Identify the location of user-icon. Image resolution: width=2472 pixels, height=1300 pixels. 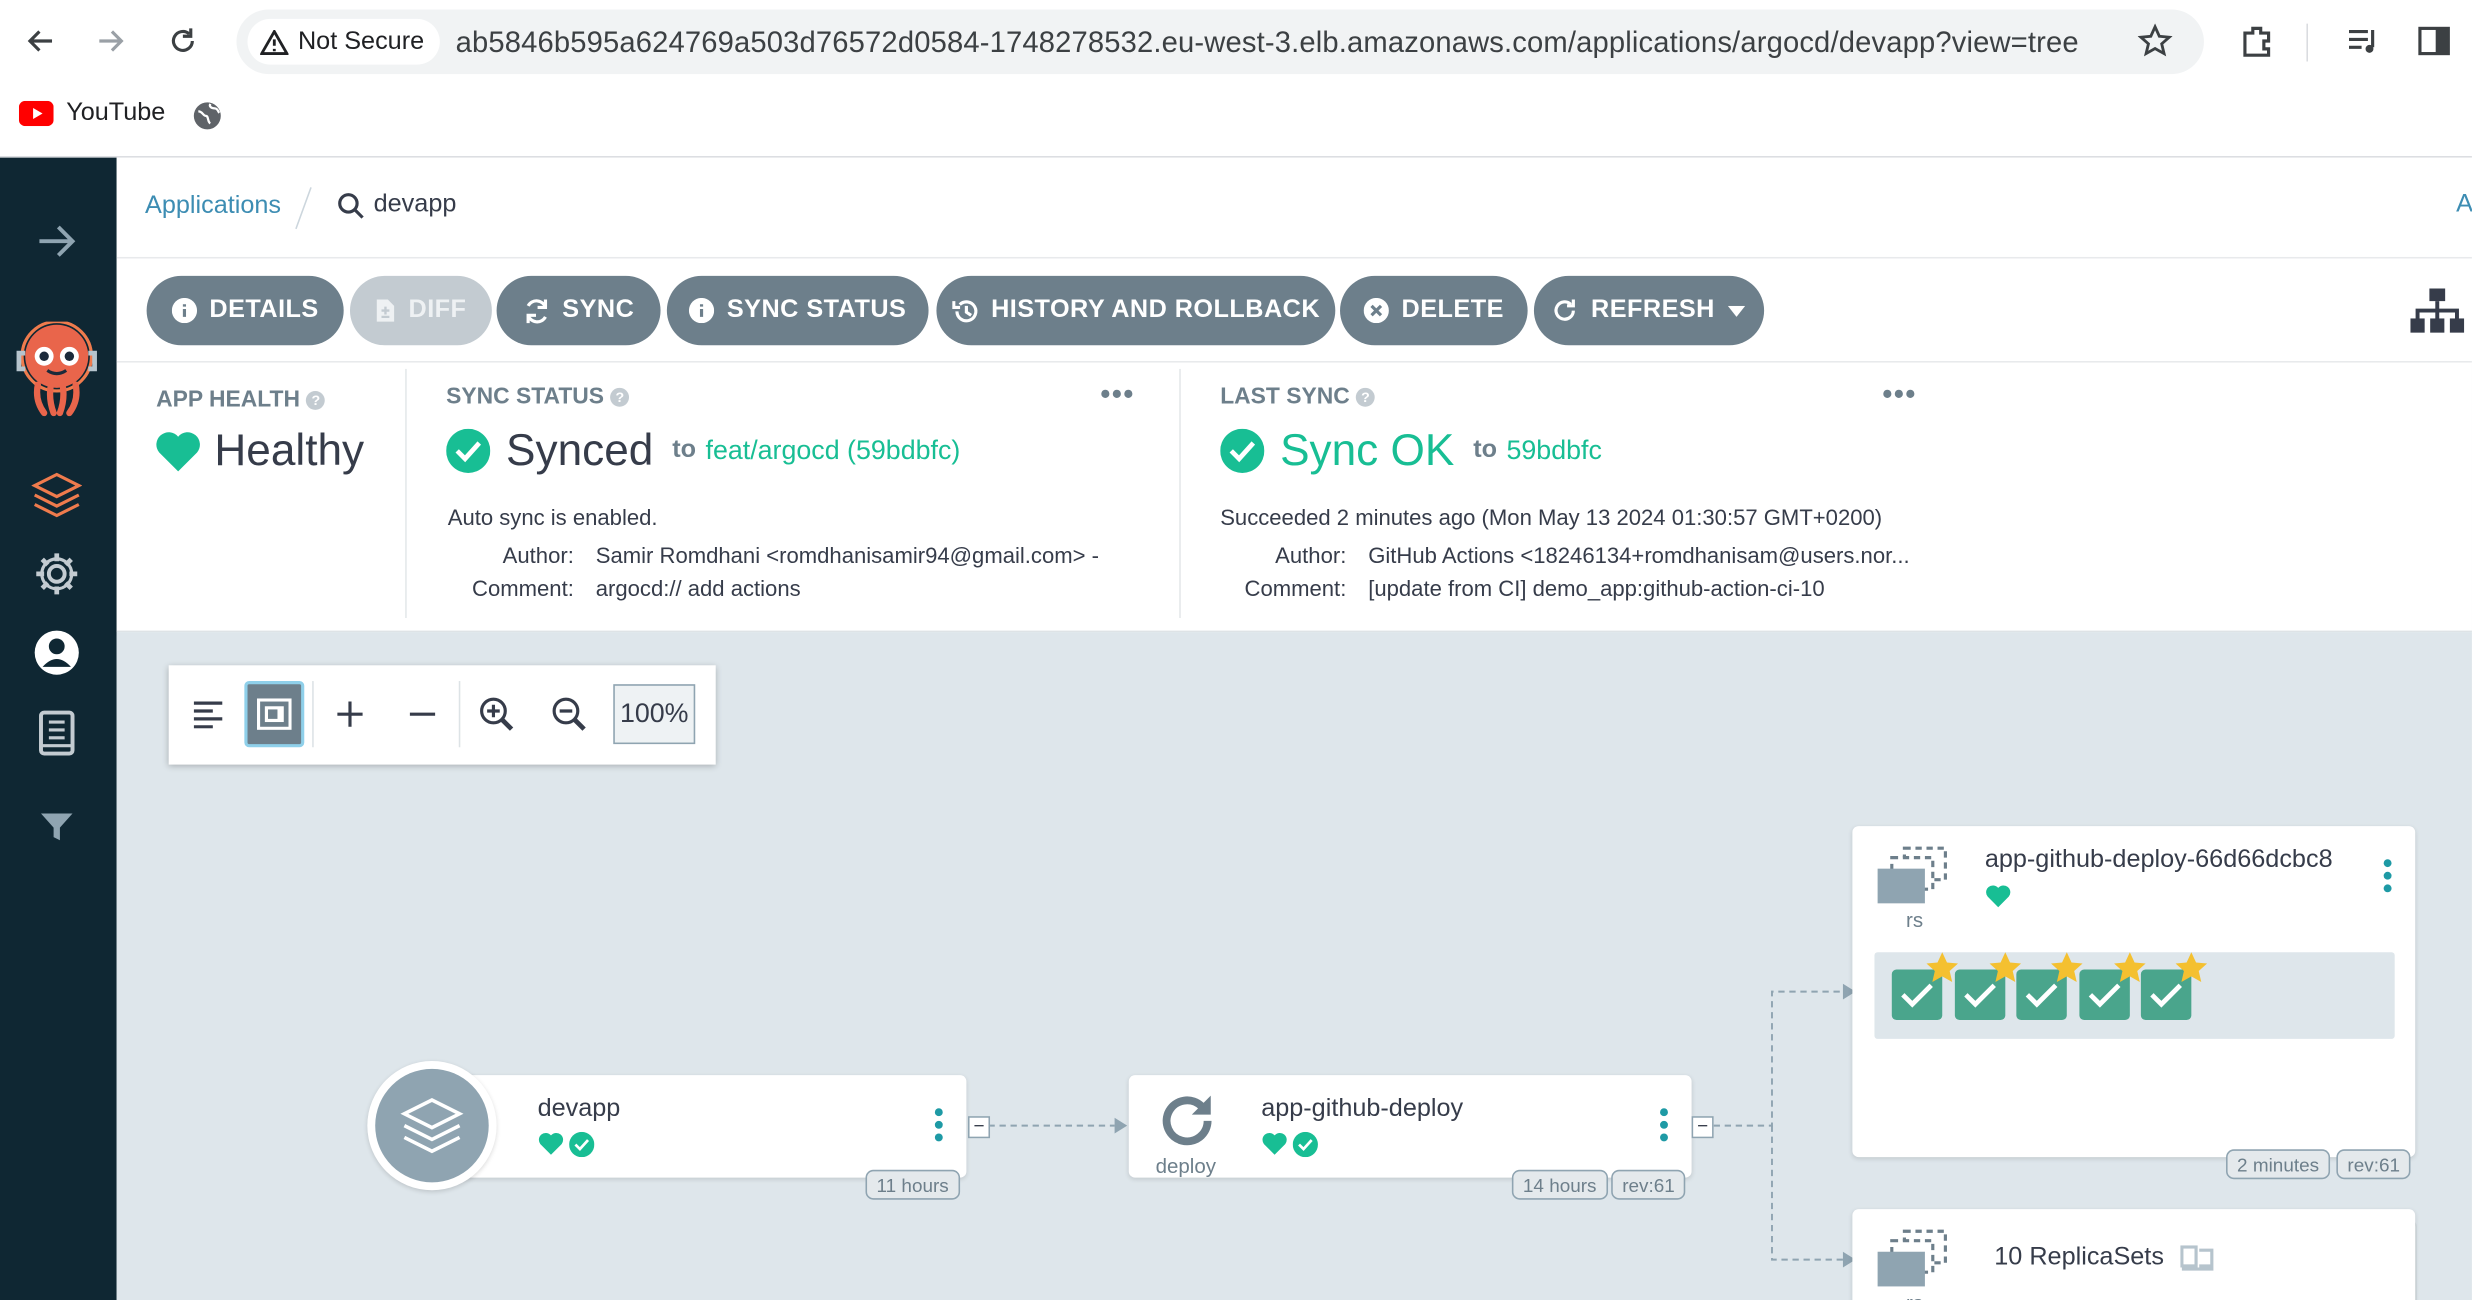
(56, 652).